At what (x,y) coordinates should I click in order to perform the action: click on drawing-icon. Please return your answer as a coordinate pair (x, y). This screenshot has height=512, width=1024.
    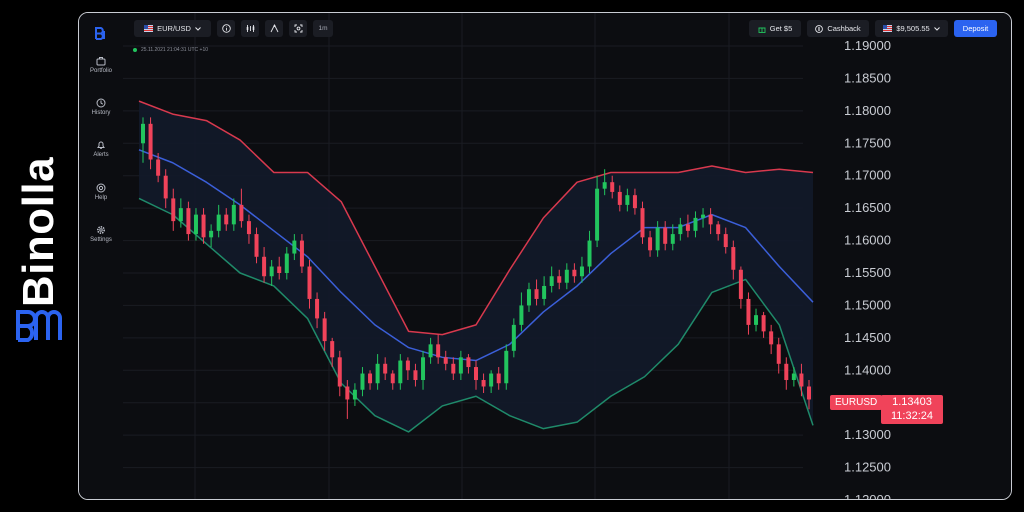
    Looking at the image, I should click on (274, 28).